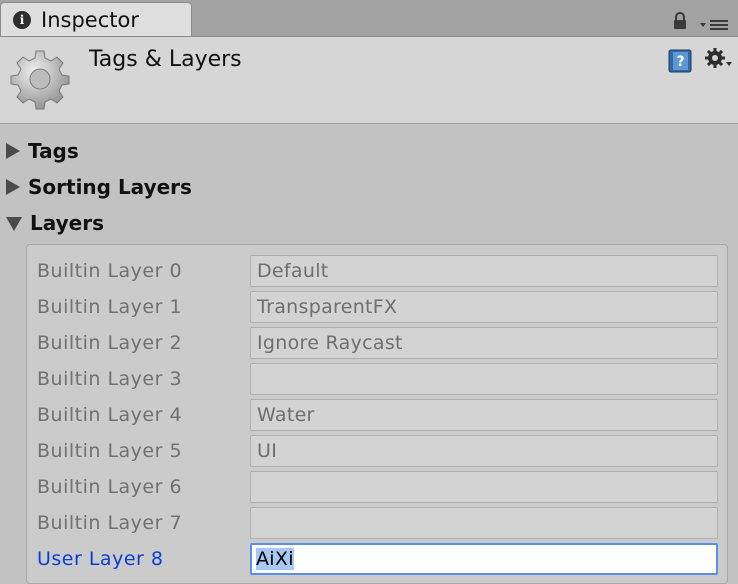 Image resolution: width=738 pixels, height=584 pixels. I want to click on gear-icon, so click(40, 80).